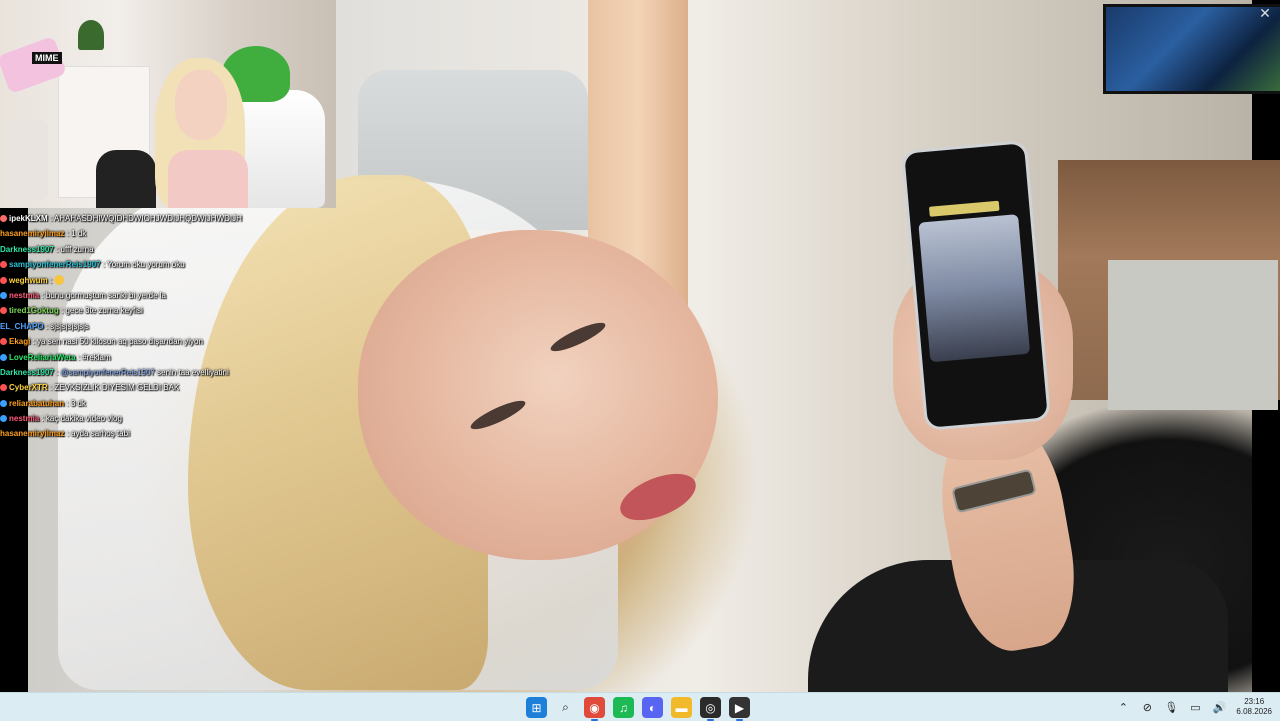 This screenshot has height=721, width=1280. What do you see at coordinates (59, 279) in the screenshot?
I see `chat-emote-icon` at bounding box center [59, 279].